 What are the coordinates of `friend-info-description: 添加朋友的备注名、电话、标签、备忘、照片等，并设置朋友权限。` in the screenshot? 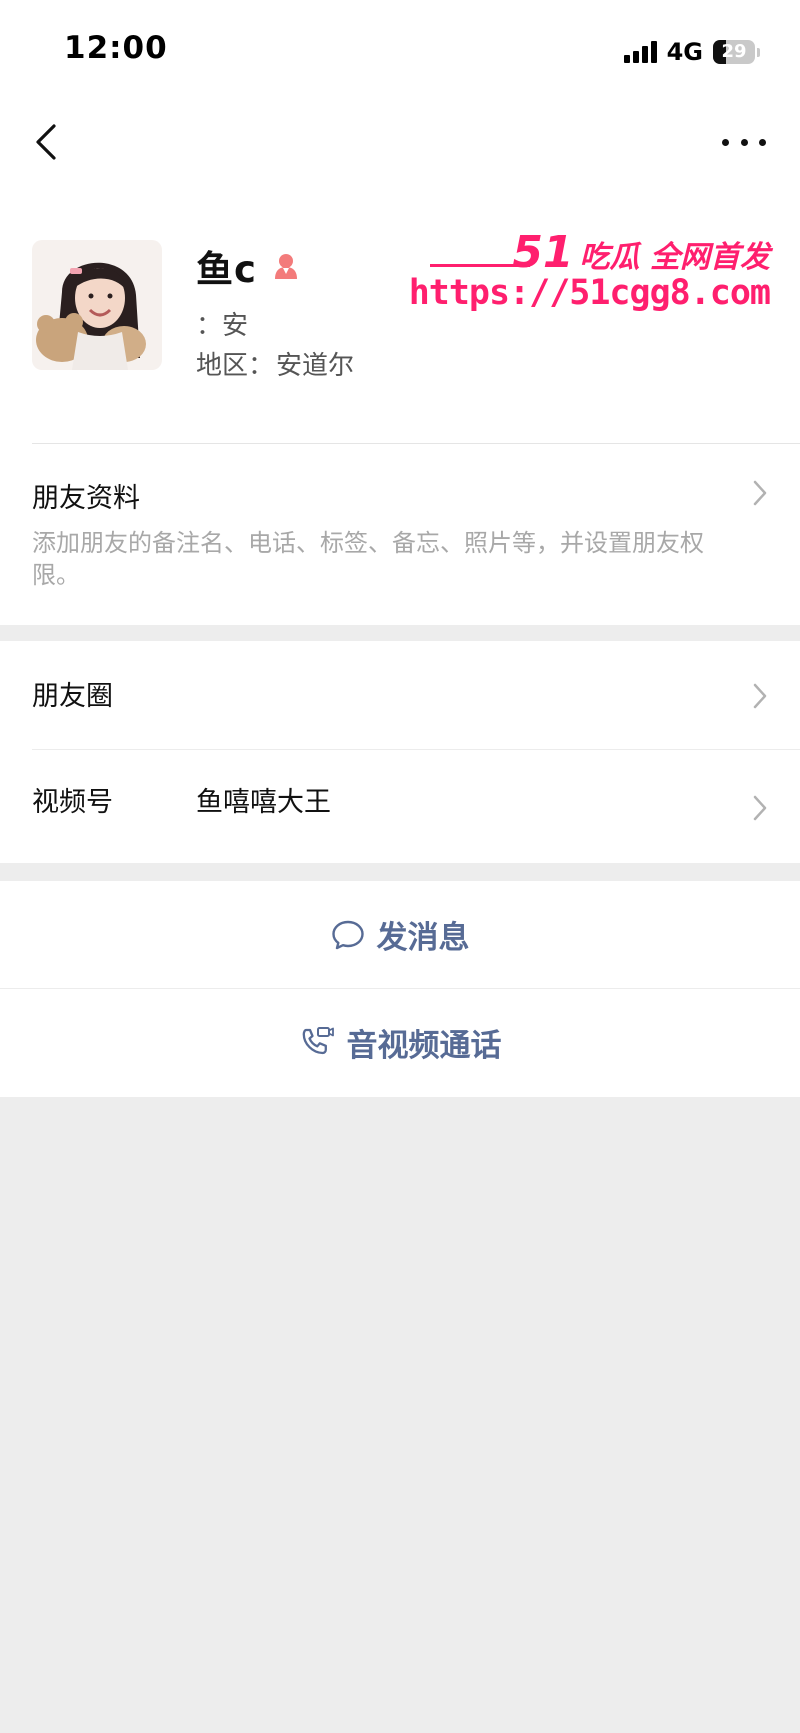 It's located at (368, 559).